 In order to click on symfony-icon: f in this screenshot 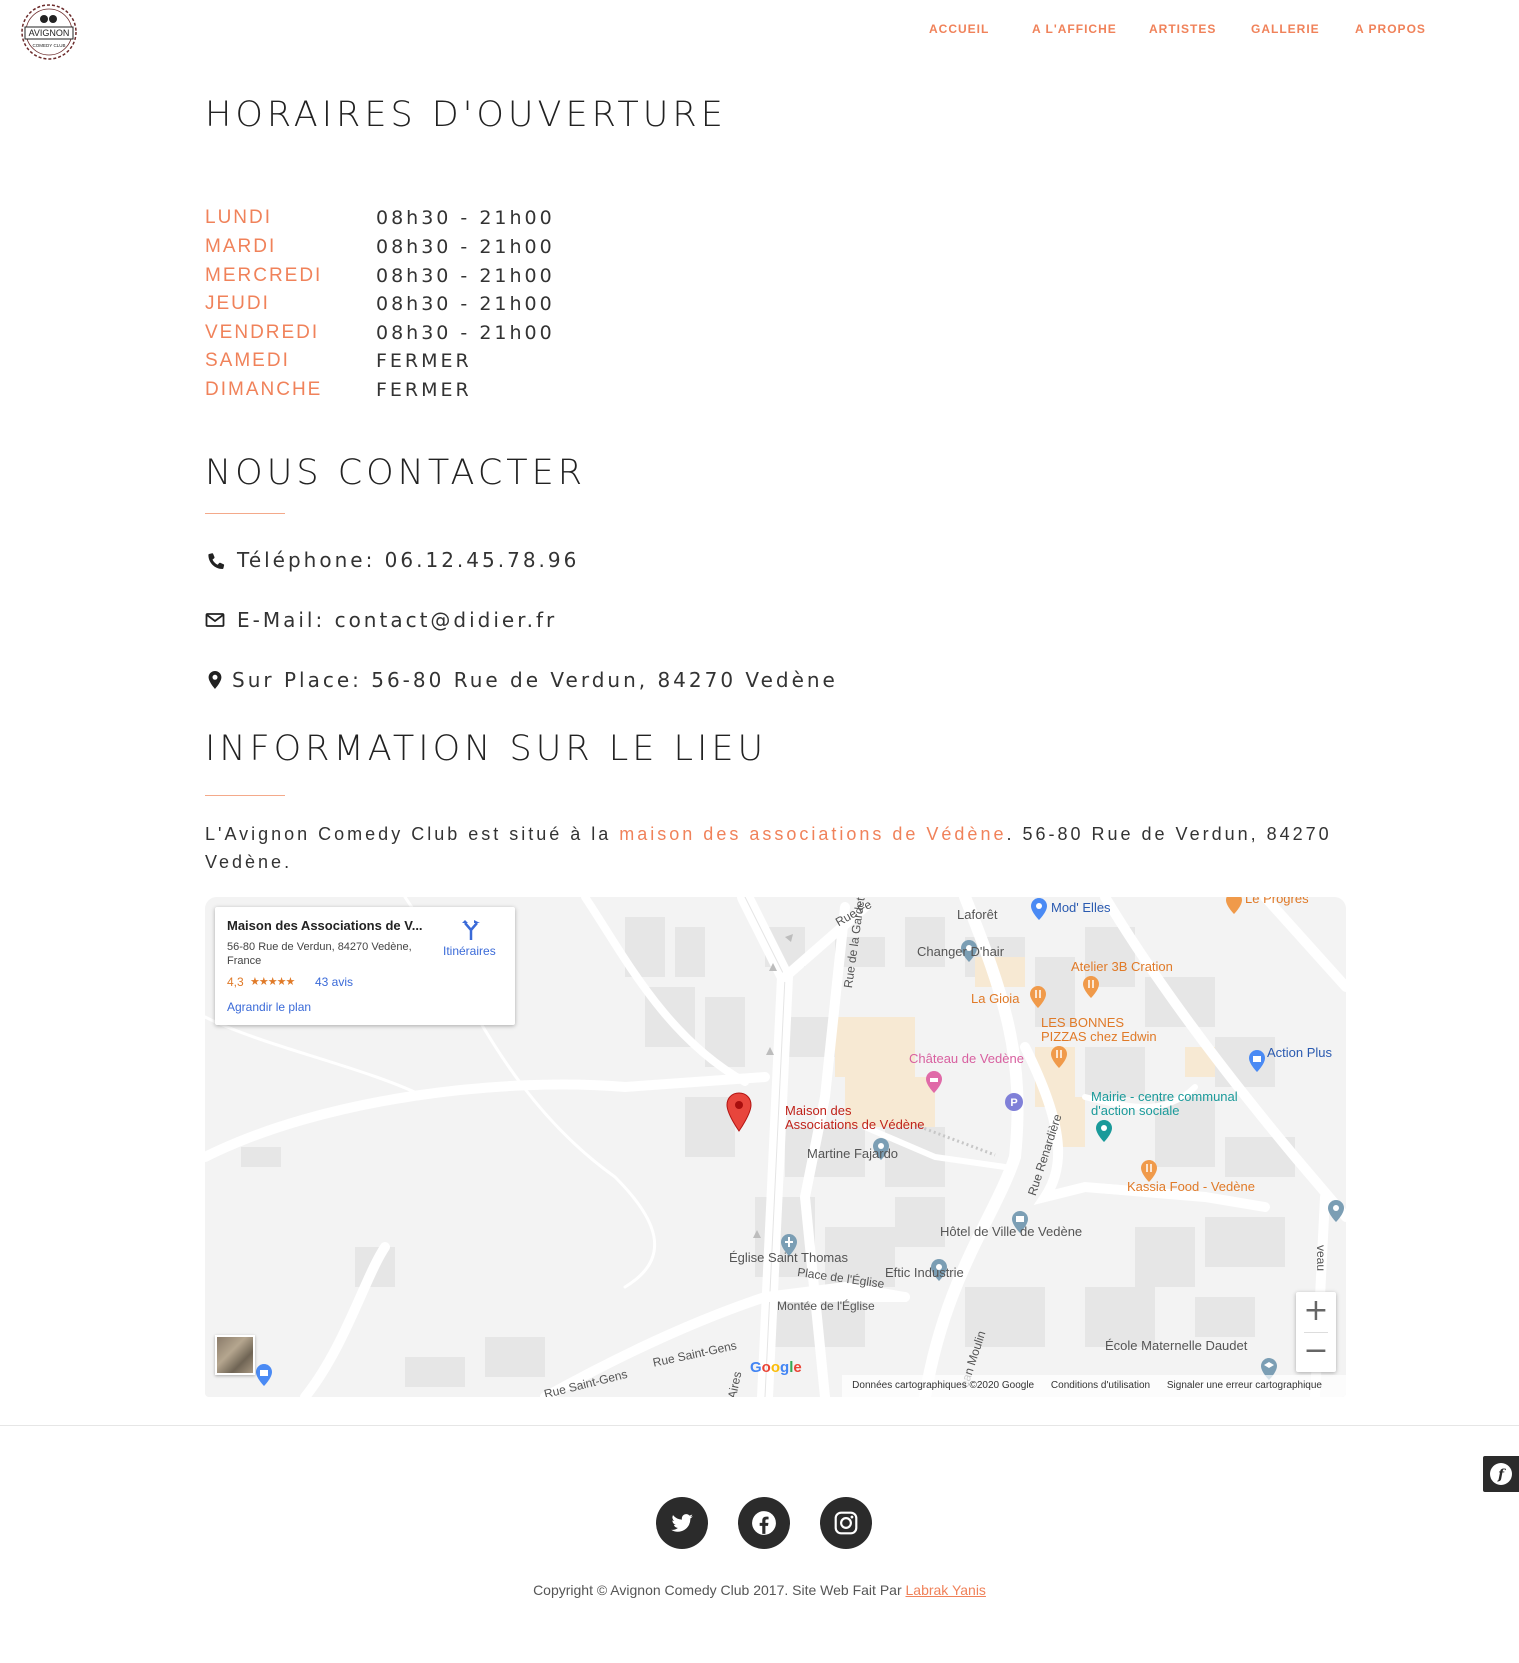, I will do `click(1501, 1474)`.